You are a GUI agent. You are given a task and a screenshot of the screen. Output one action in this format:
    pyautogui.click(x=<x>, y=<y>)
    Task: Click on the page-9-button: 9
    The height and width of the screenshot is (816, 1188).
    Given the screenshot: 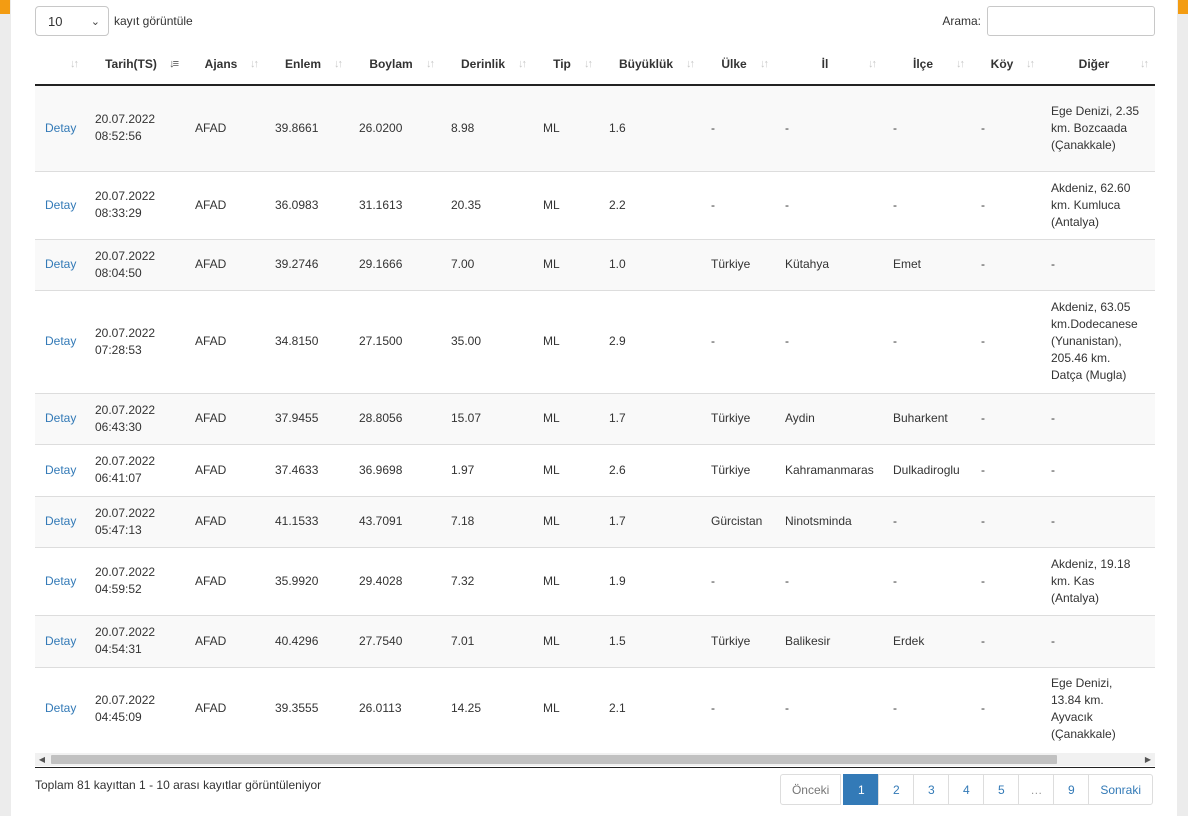 What is the action you would take?
    pyautogui.click(x=1071, y=789)
    